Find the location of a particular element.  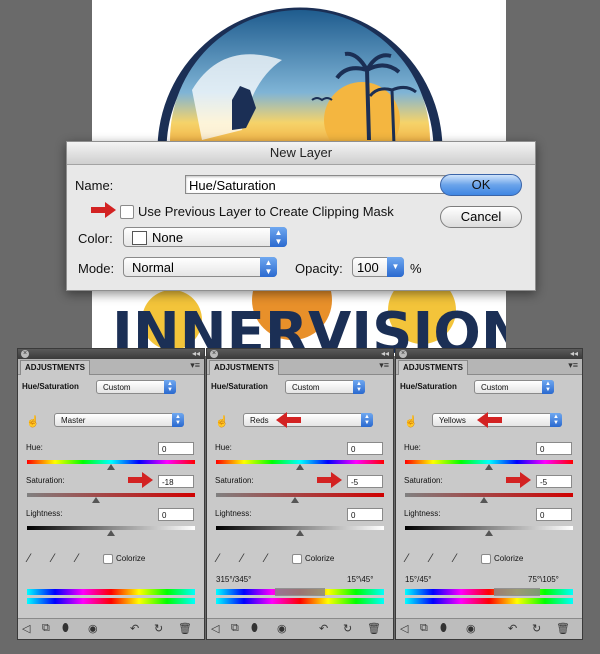

saturation-label: Saturation: is located at coordinates (234, 480).